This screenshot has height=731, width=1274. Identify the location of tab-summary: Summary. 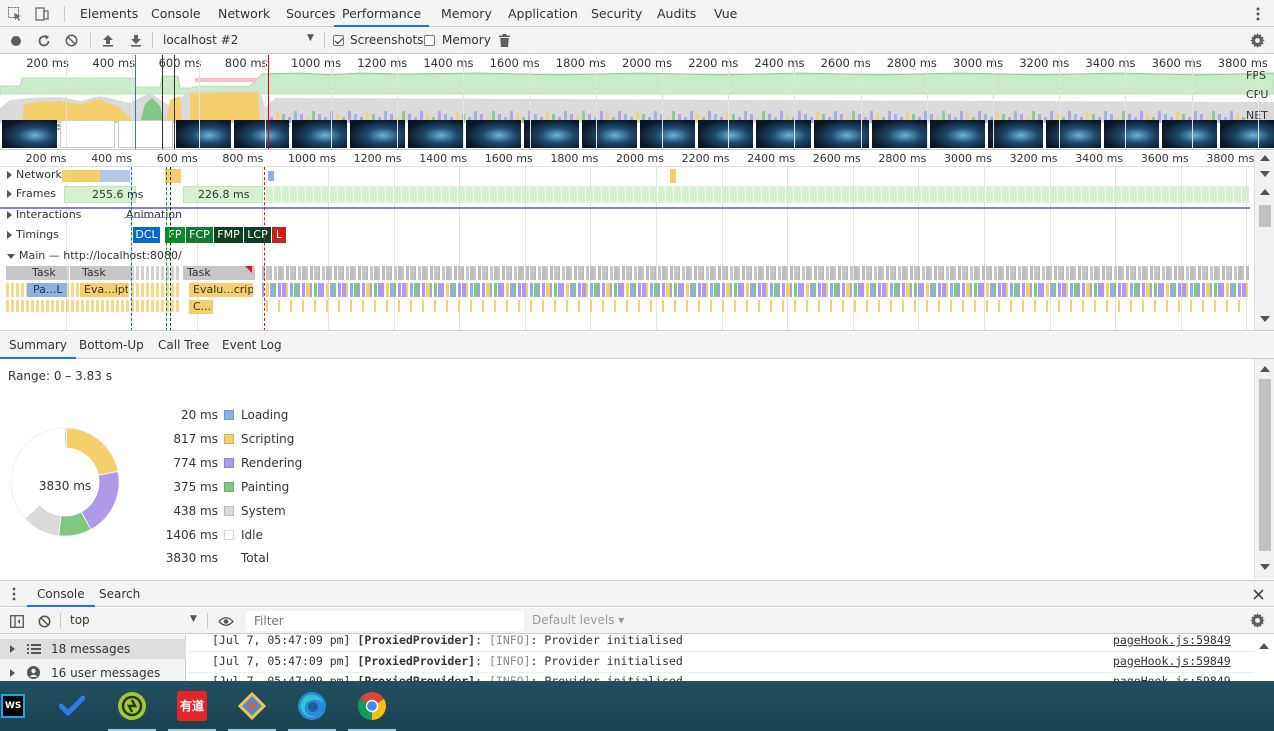
(38, 345).